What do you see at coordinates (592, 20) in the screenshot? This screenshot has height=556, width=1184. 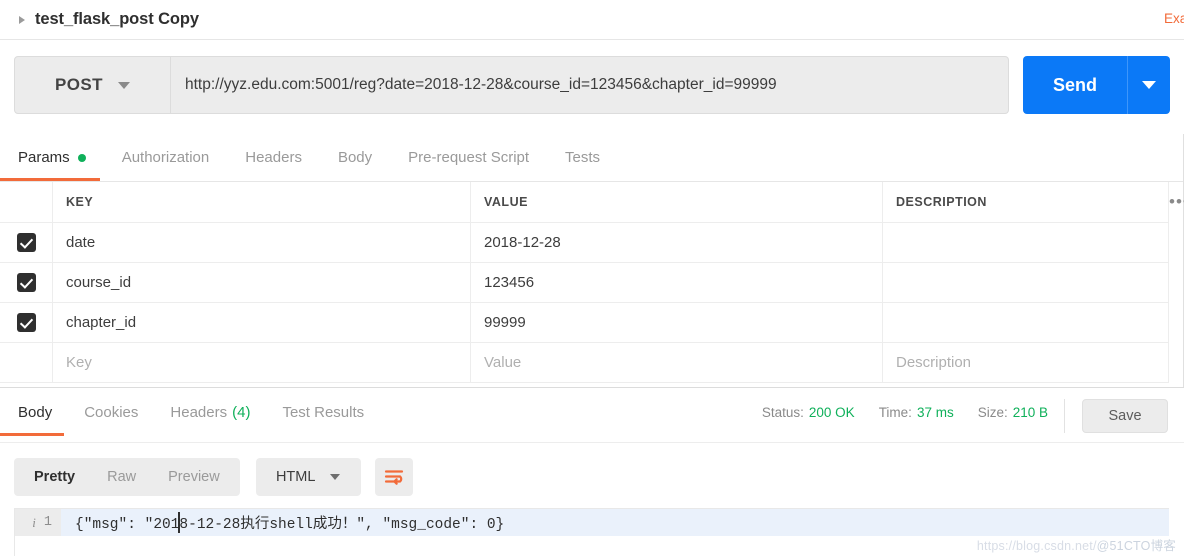 I see `title-bar: test_flask_post Copy Examples` at bounding box center [592, 20].